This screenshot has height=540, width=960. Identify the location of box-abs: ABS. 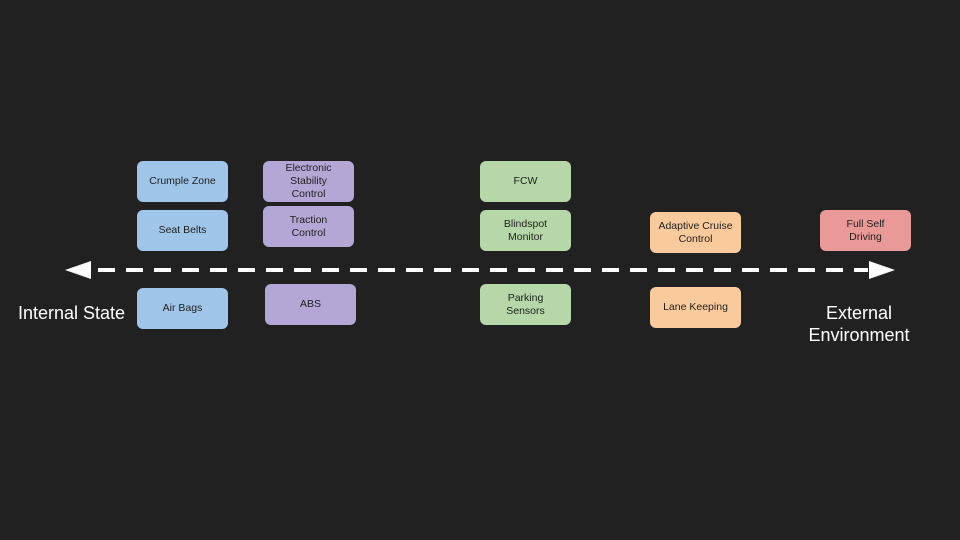
(310, 304).